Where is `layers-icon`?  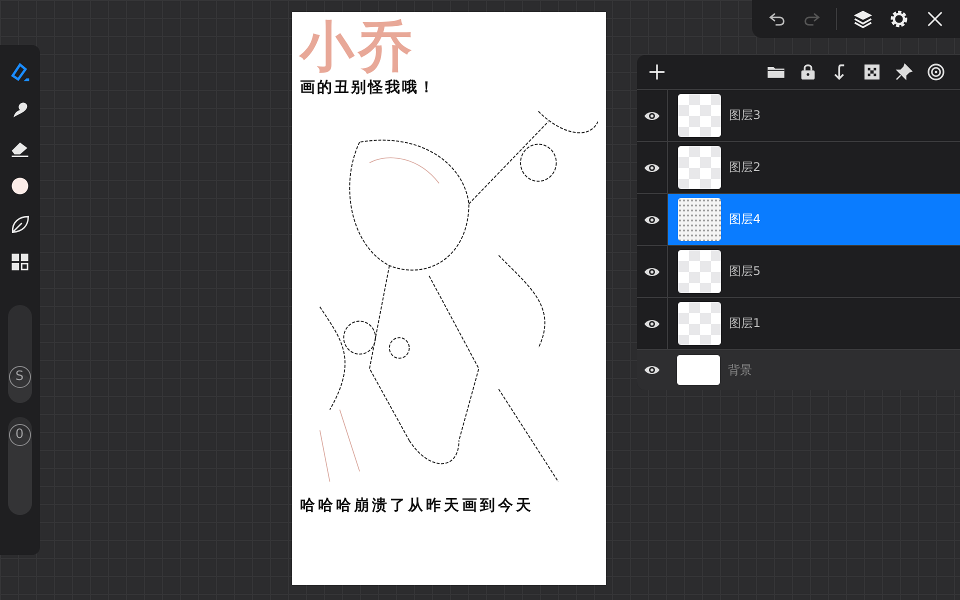
layers-icon is located at coordinates (863, 19).